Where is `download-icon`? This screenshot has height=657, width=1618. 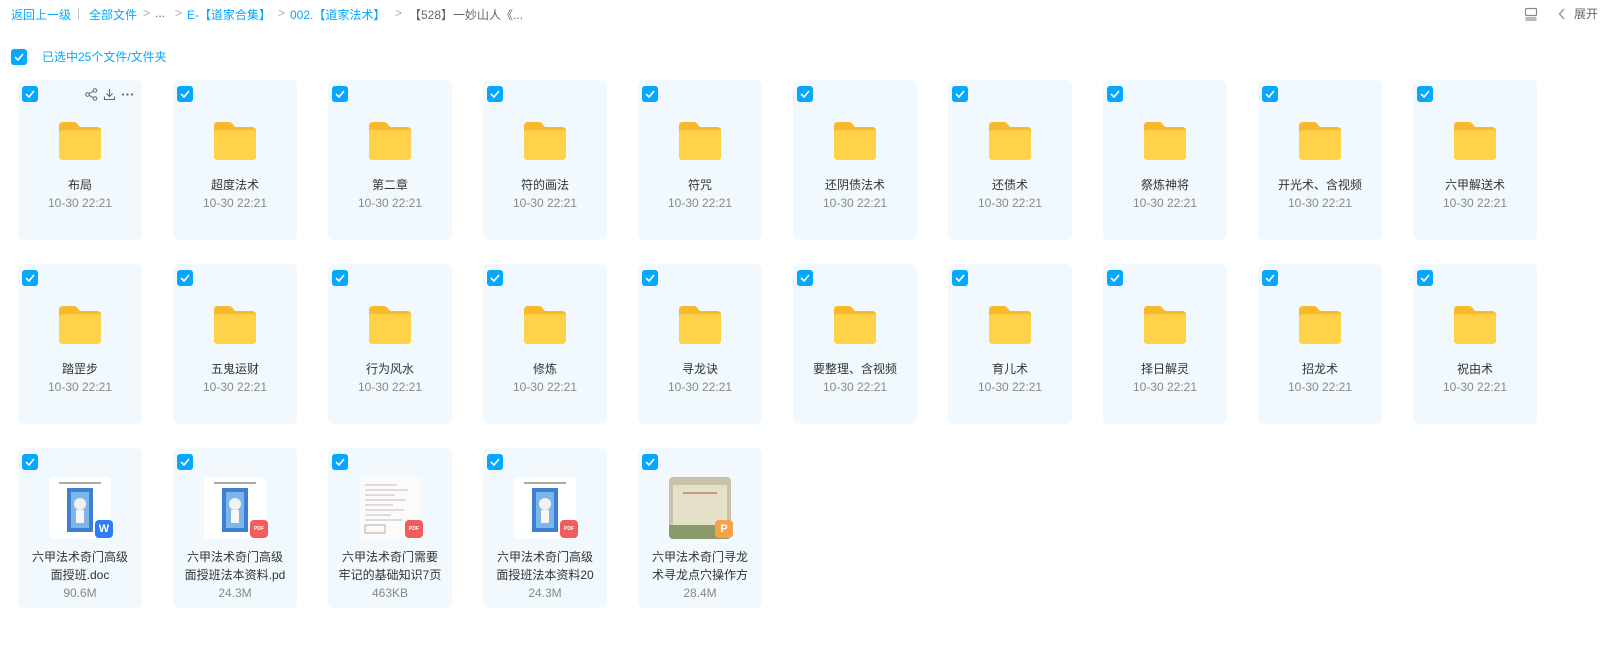 download-icon is located at coordinates (109, 97).